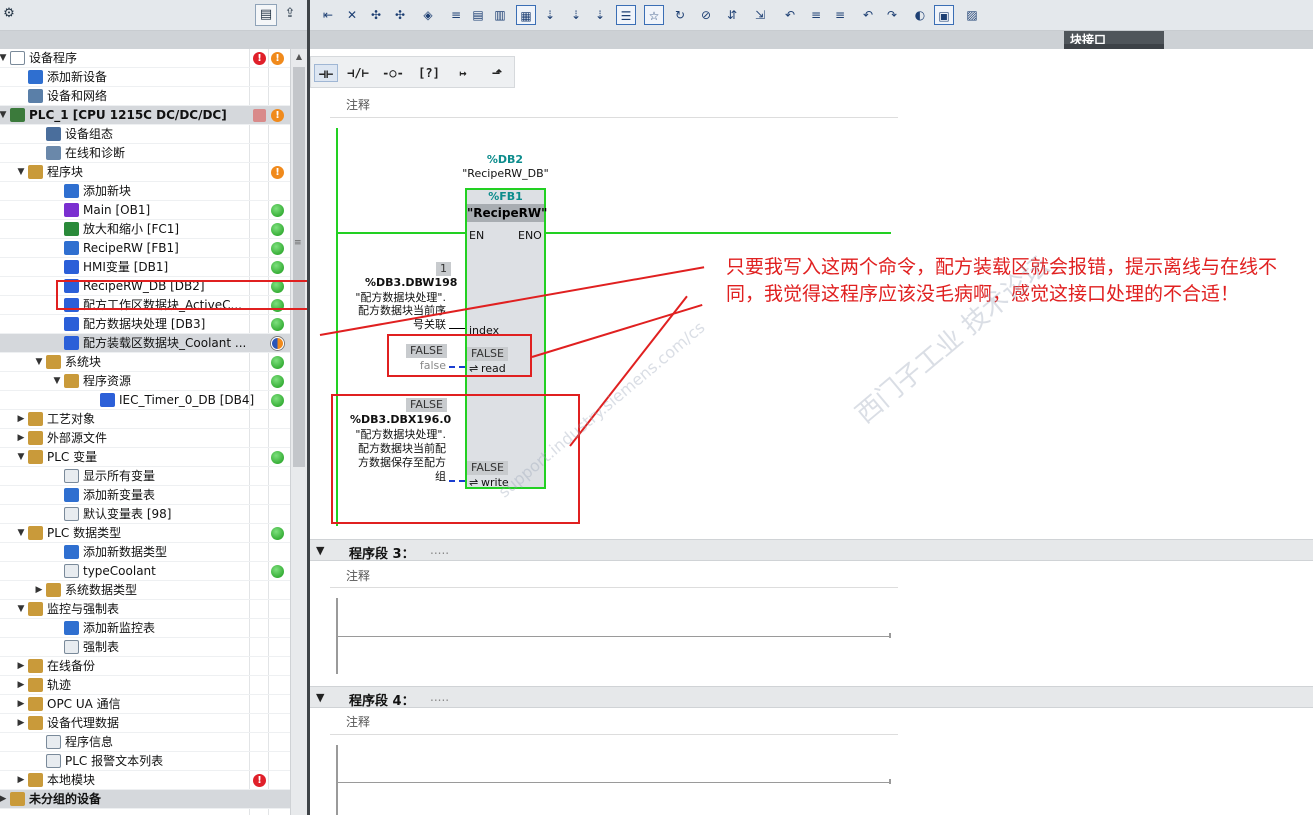  I want to click on tree-item: HMI变量 [DB1], so click(145, 267).